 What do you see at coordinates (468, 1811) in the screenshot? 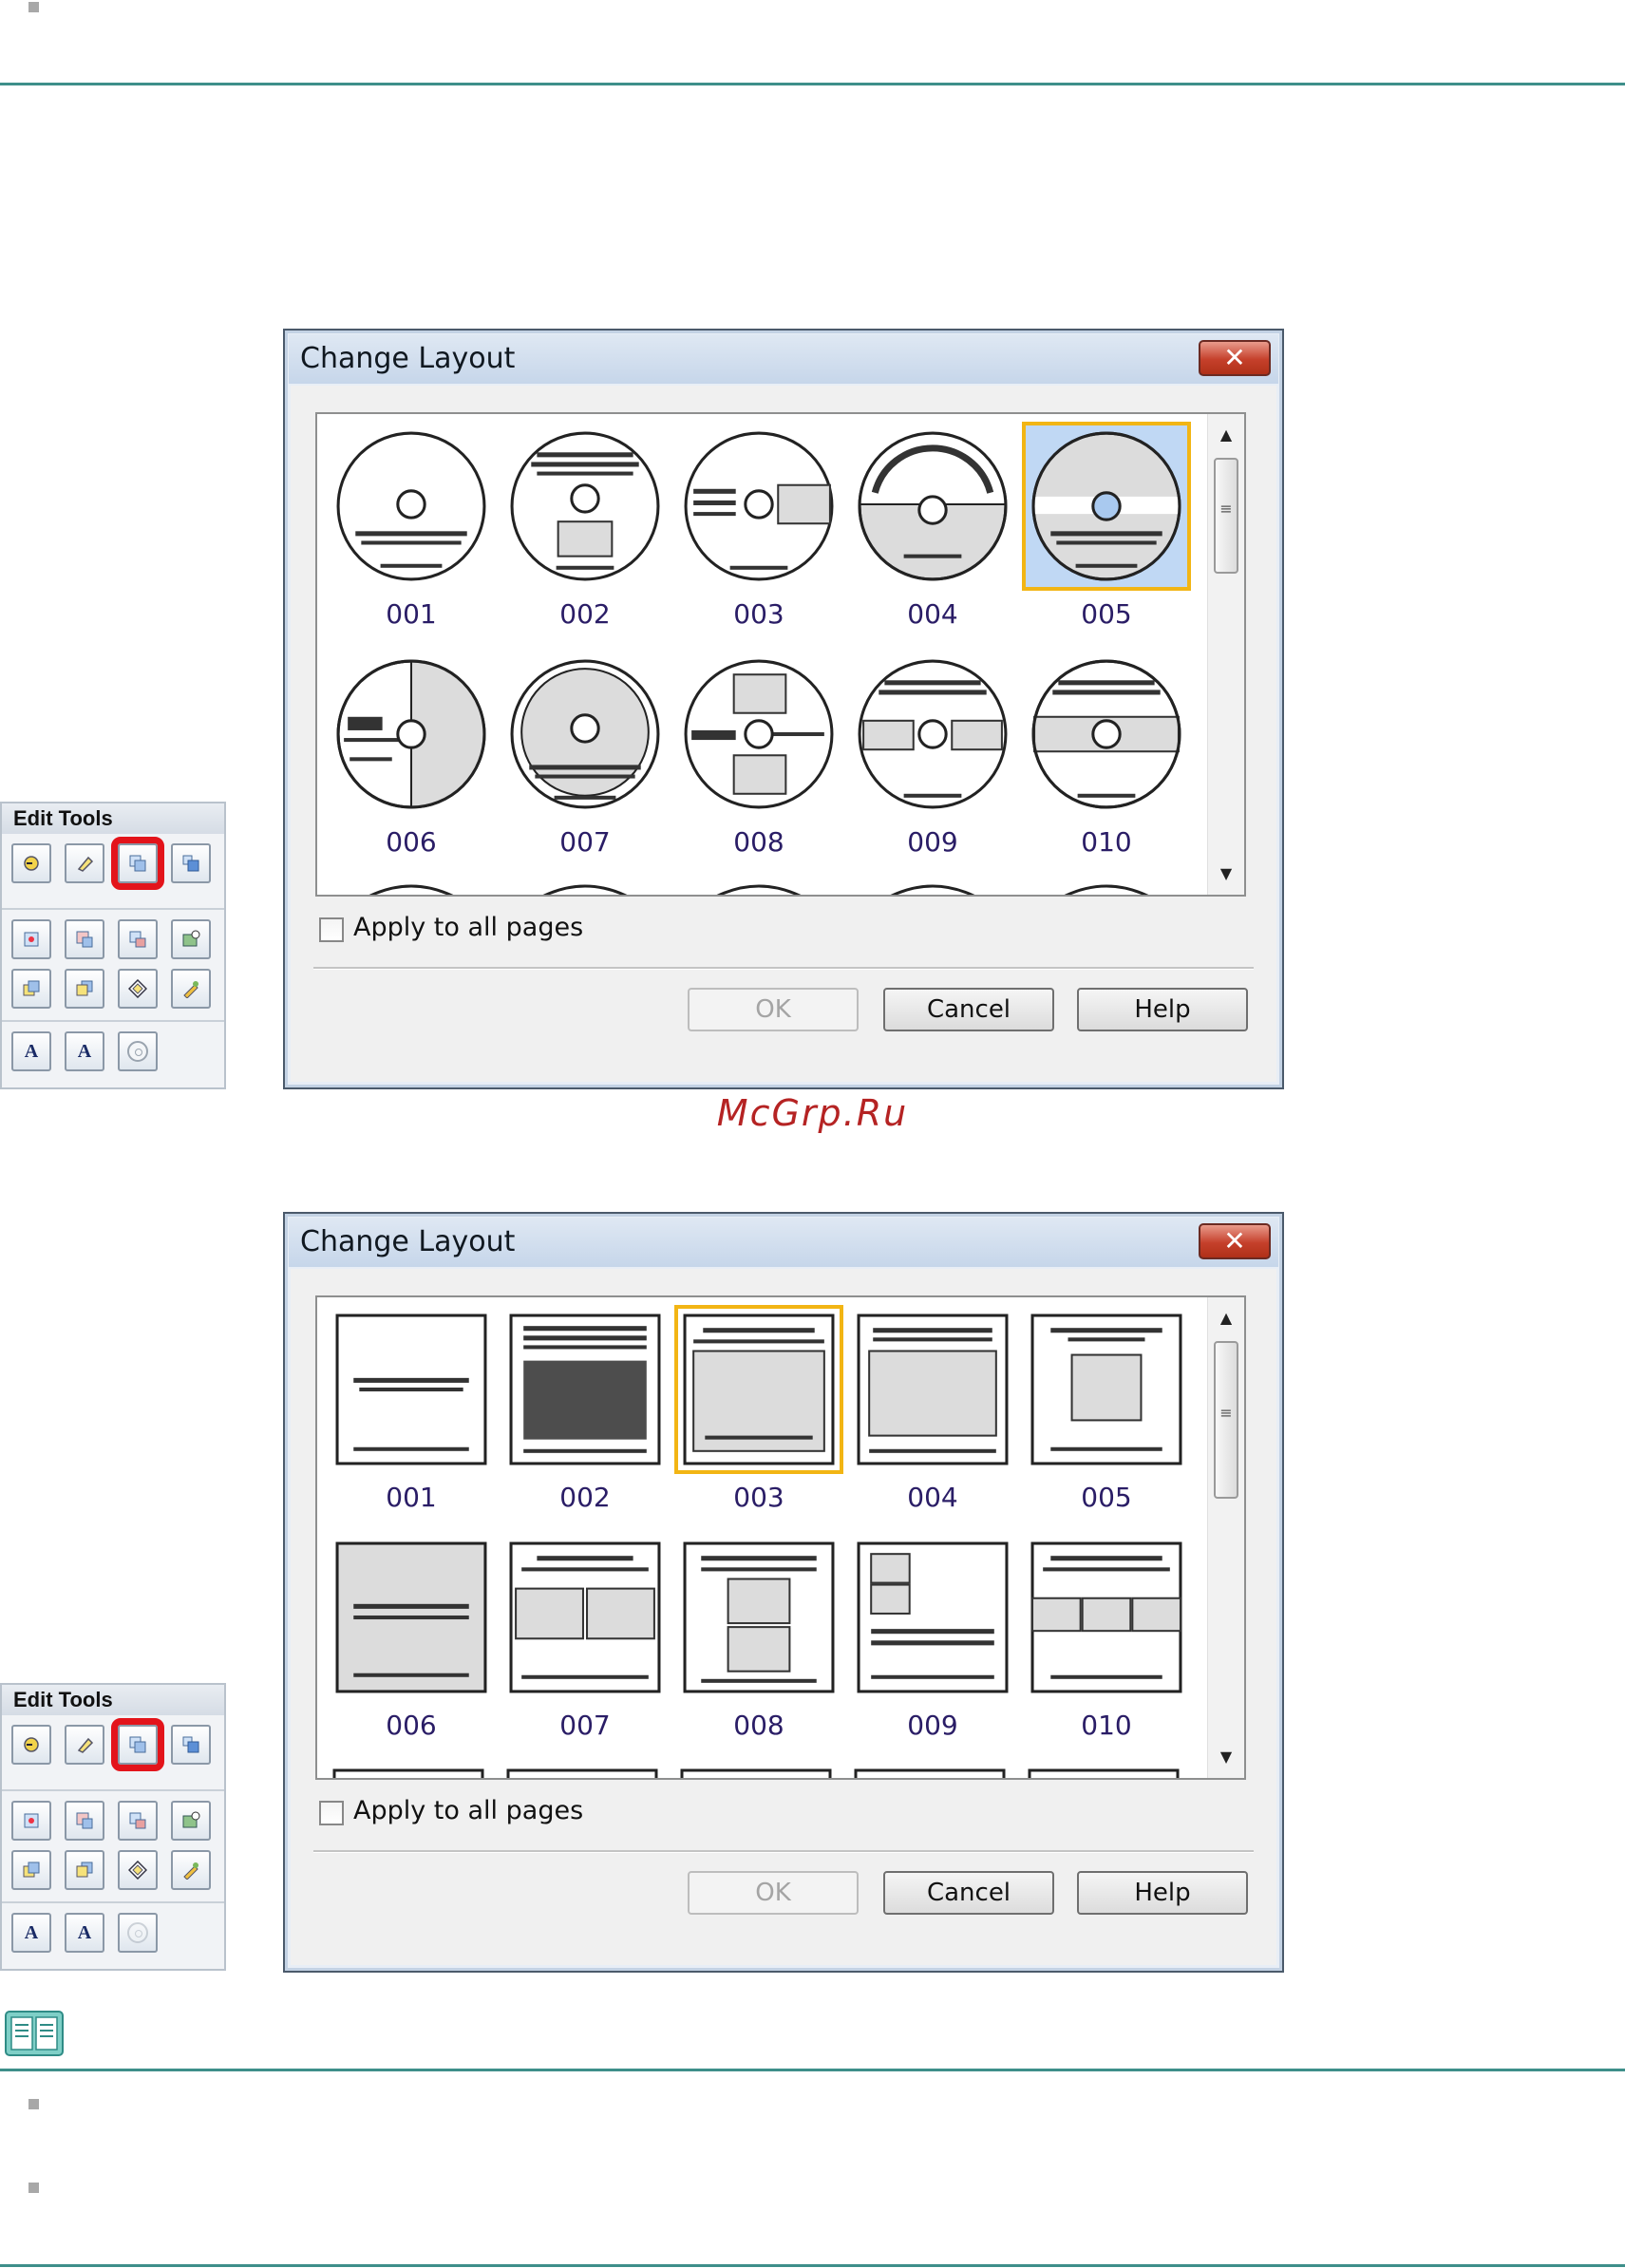
I see `apply-all-label: Apply to all pages` at bounding box center [468, 1811].